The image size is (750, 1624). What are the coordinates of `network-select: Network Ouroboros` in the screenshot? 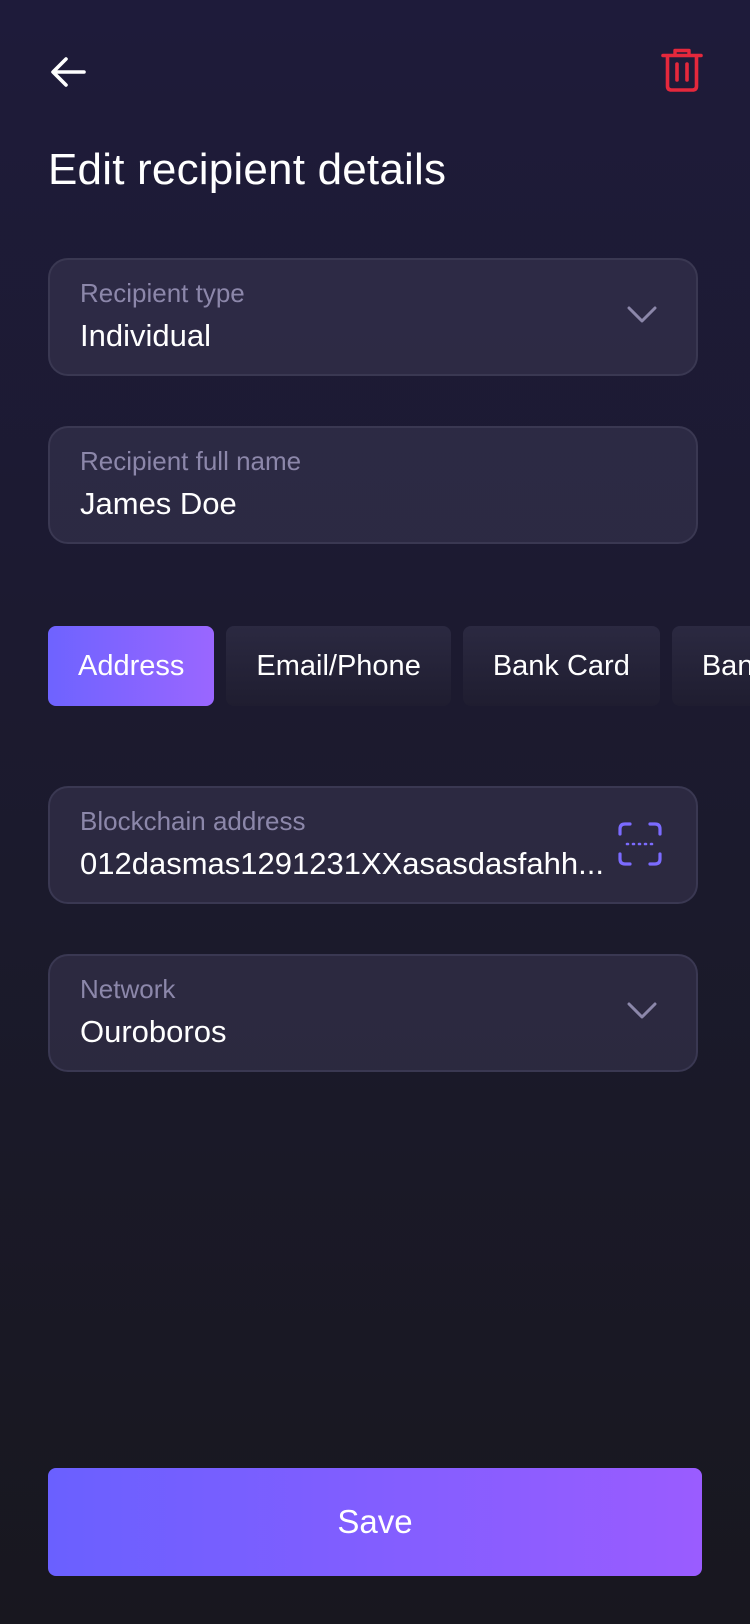 It's located at (373, 1013).